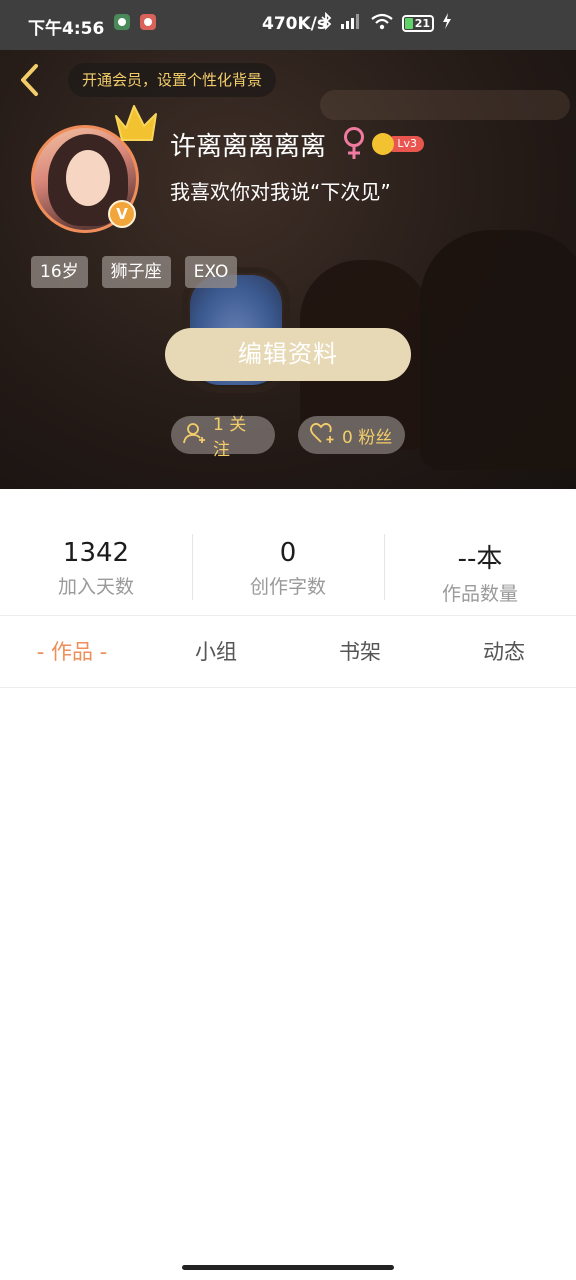  Describe the element at coordinates (148, 22) in the screenshot. I see `app-notification-icon` at that location.